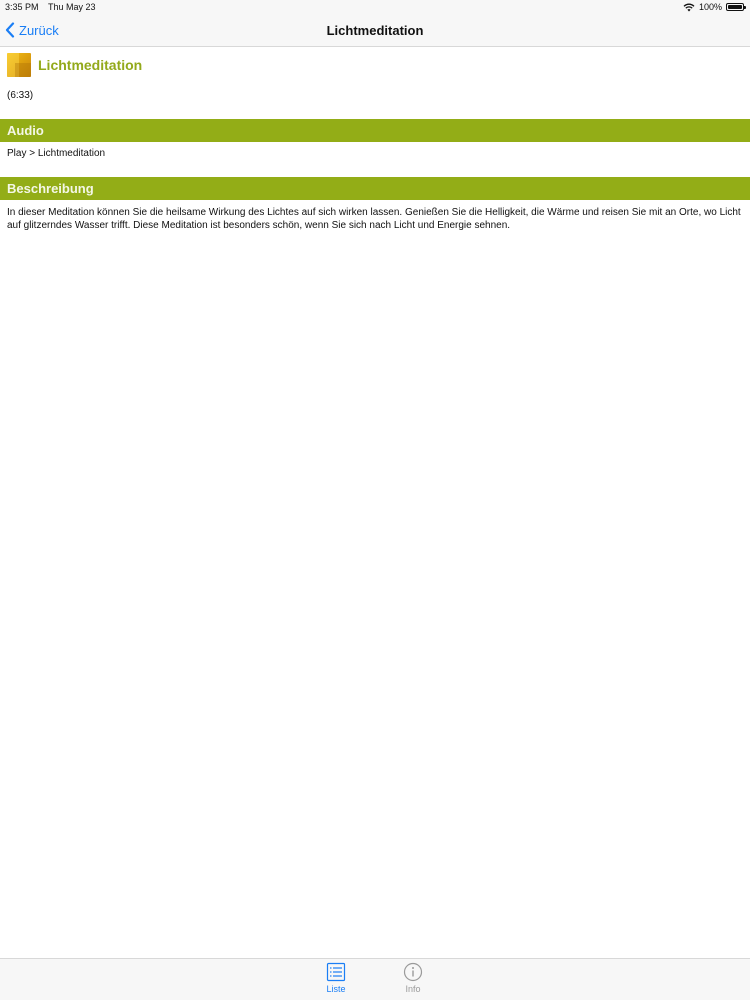 The image size is (750, 1000). Describe the element at coordinates (20, 95) in the screenshot. I see `item-duration: (6:33)` at that location.